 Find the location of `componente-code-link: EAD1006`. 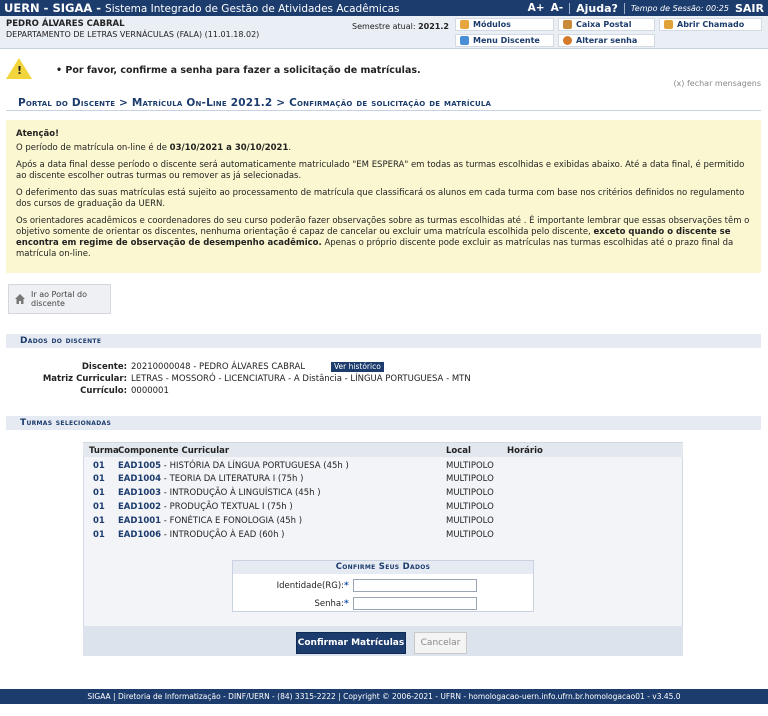

componente-code-link: EAD1006 is located at coordinates (139, 535).